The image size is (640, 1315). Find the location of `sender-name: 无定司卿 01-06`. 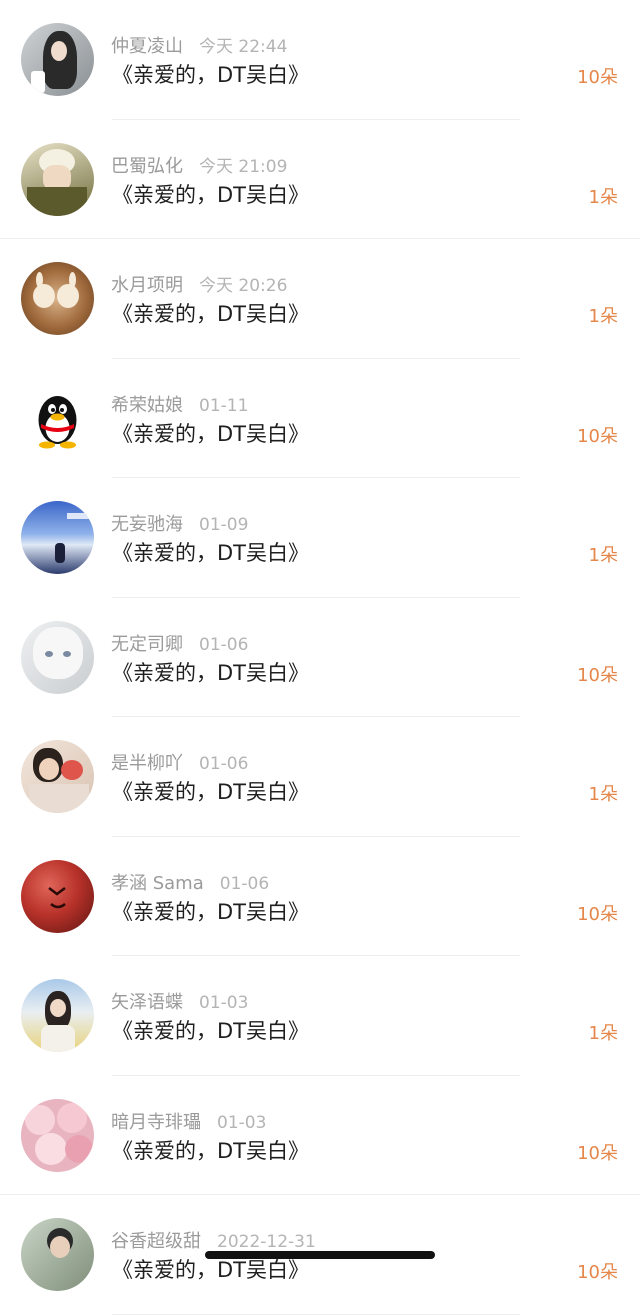

sender-name: 无定司卿 01-06 is located at coordinates (179, 643).